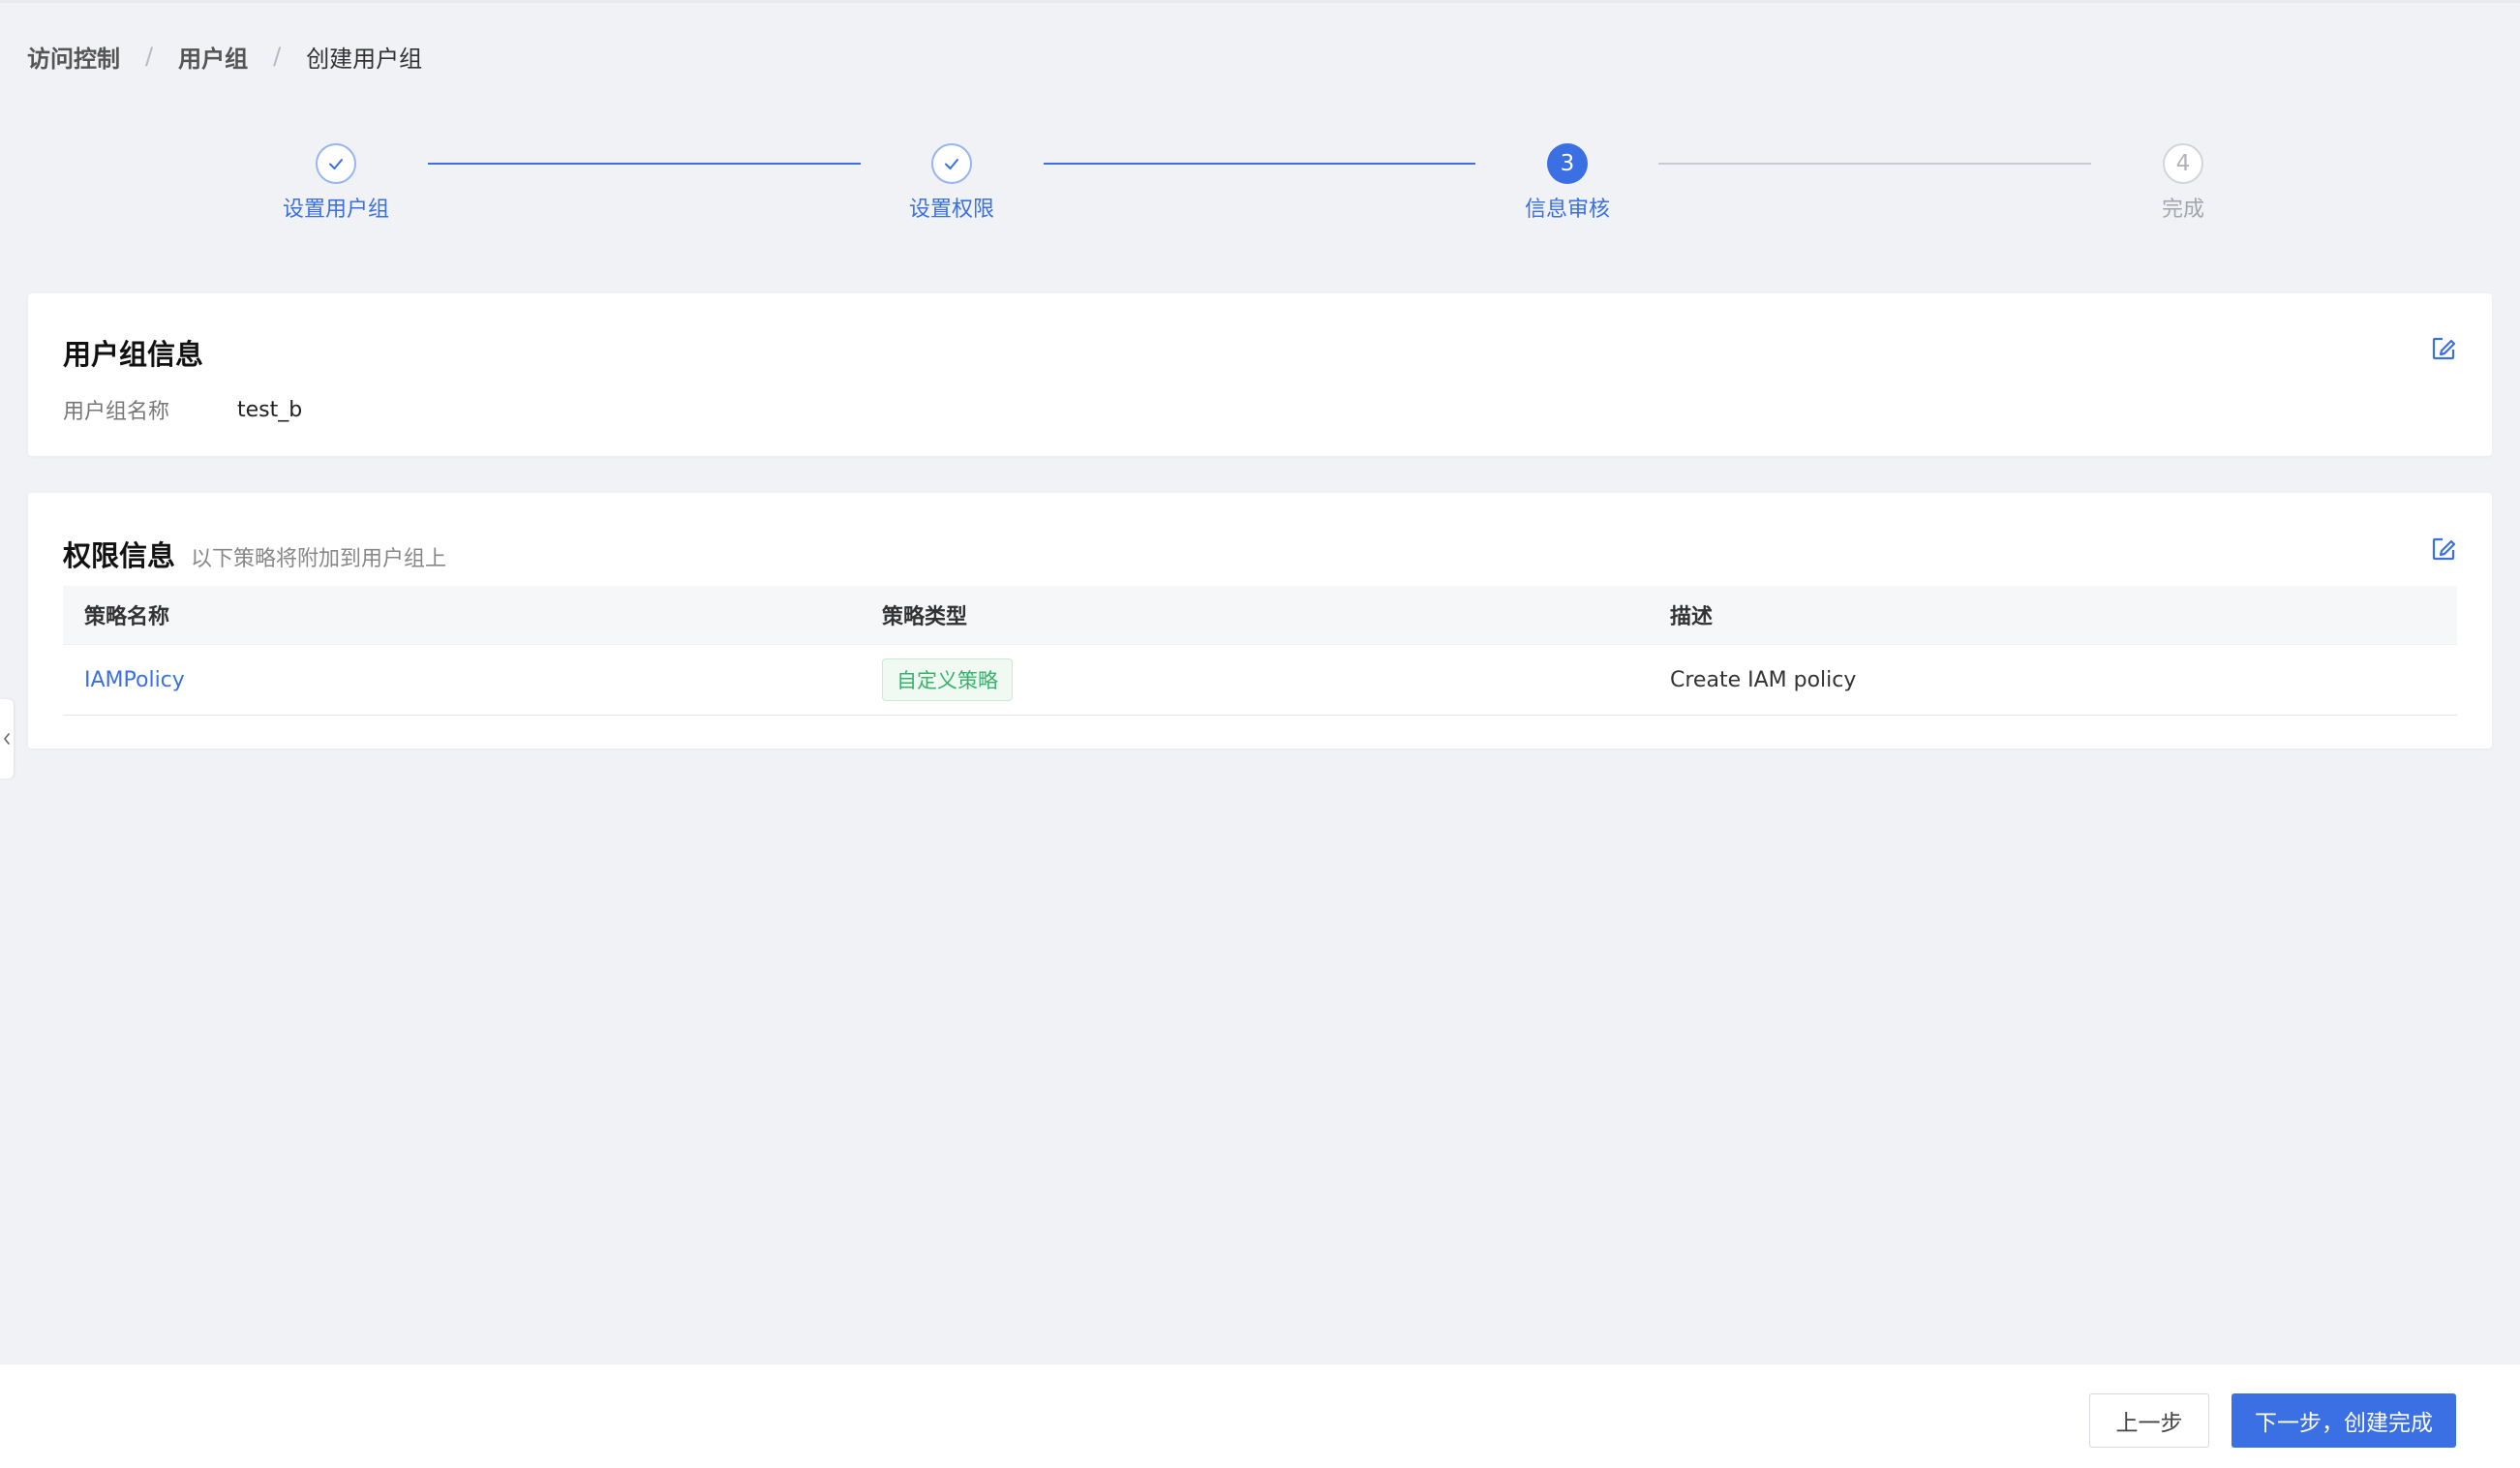  I want to click on cell-policy-type: 自定义策略, so click(1262, 679).